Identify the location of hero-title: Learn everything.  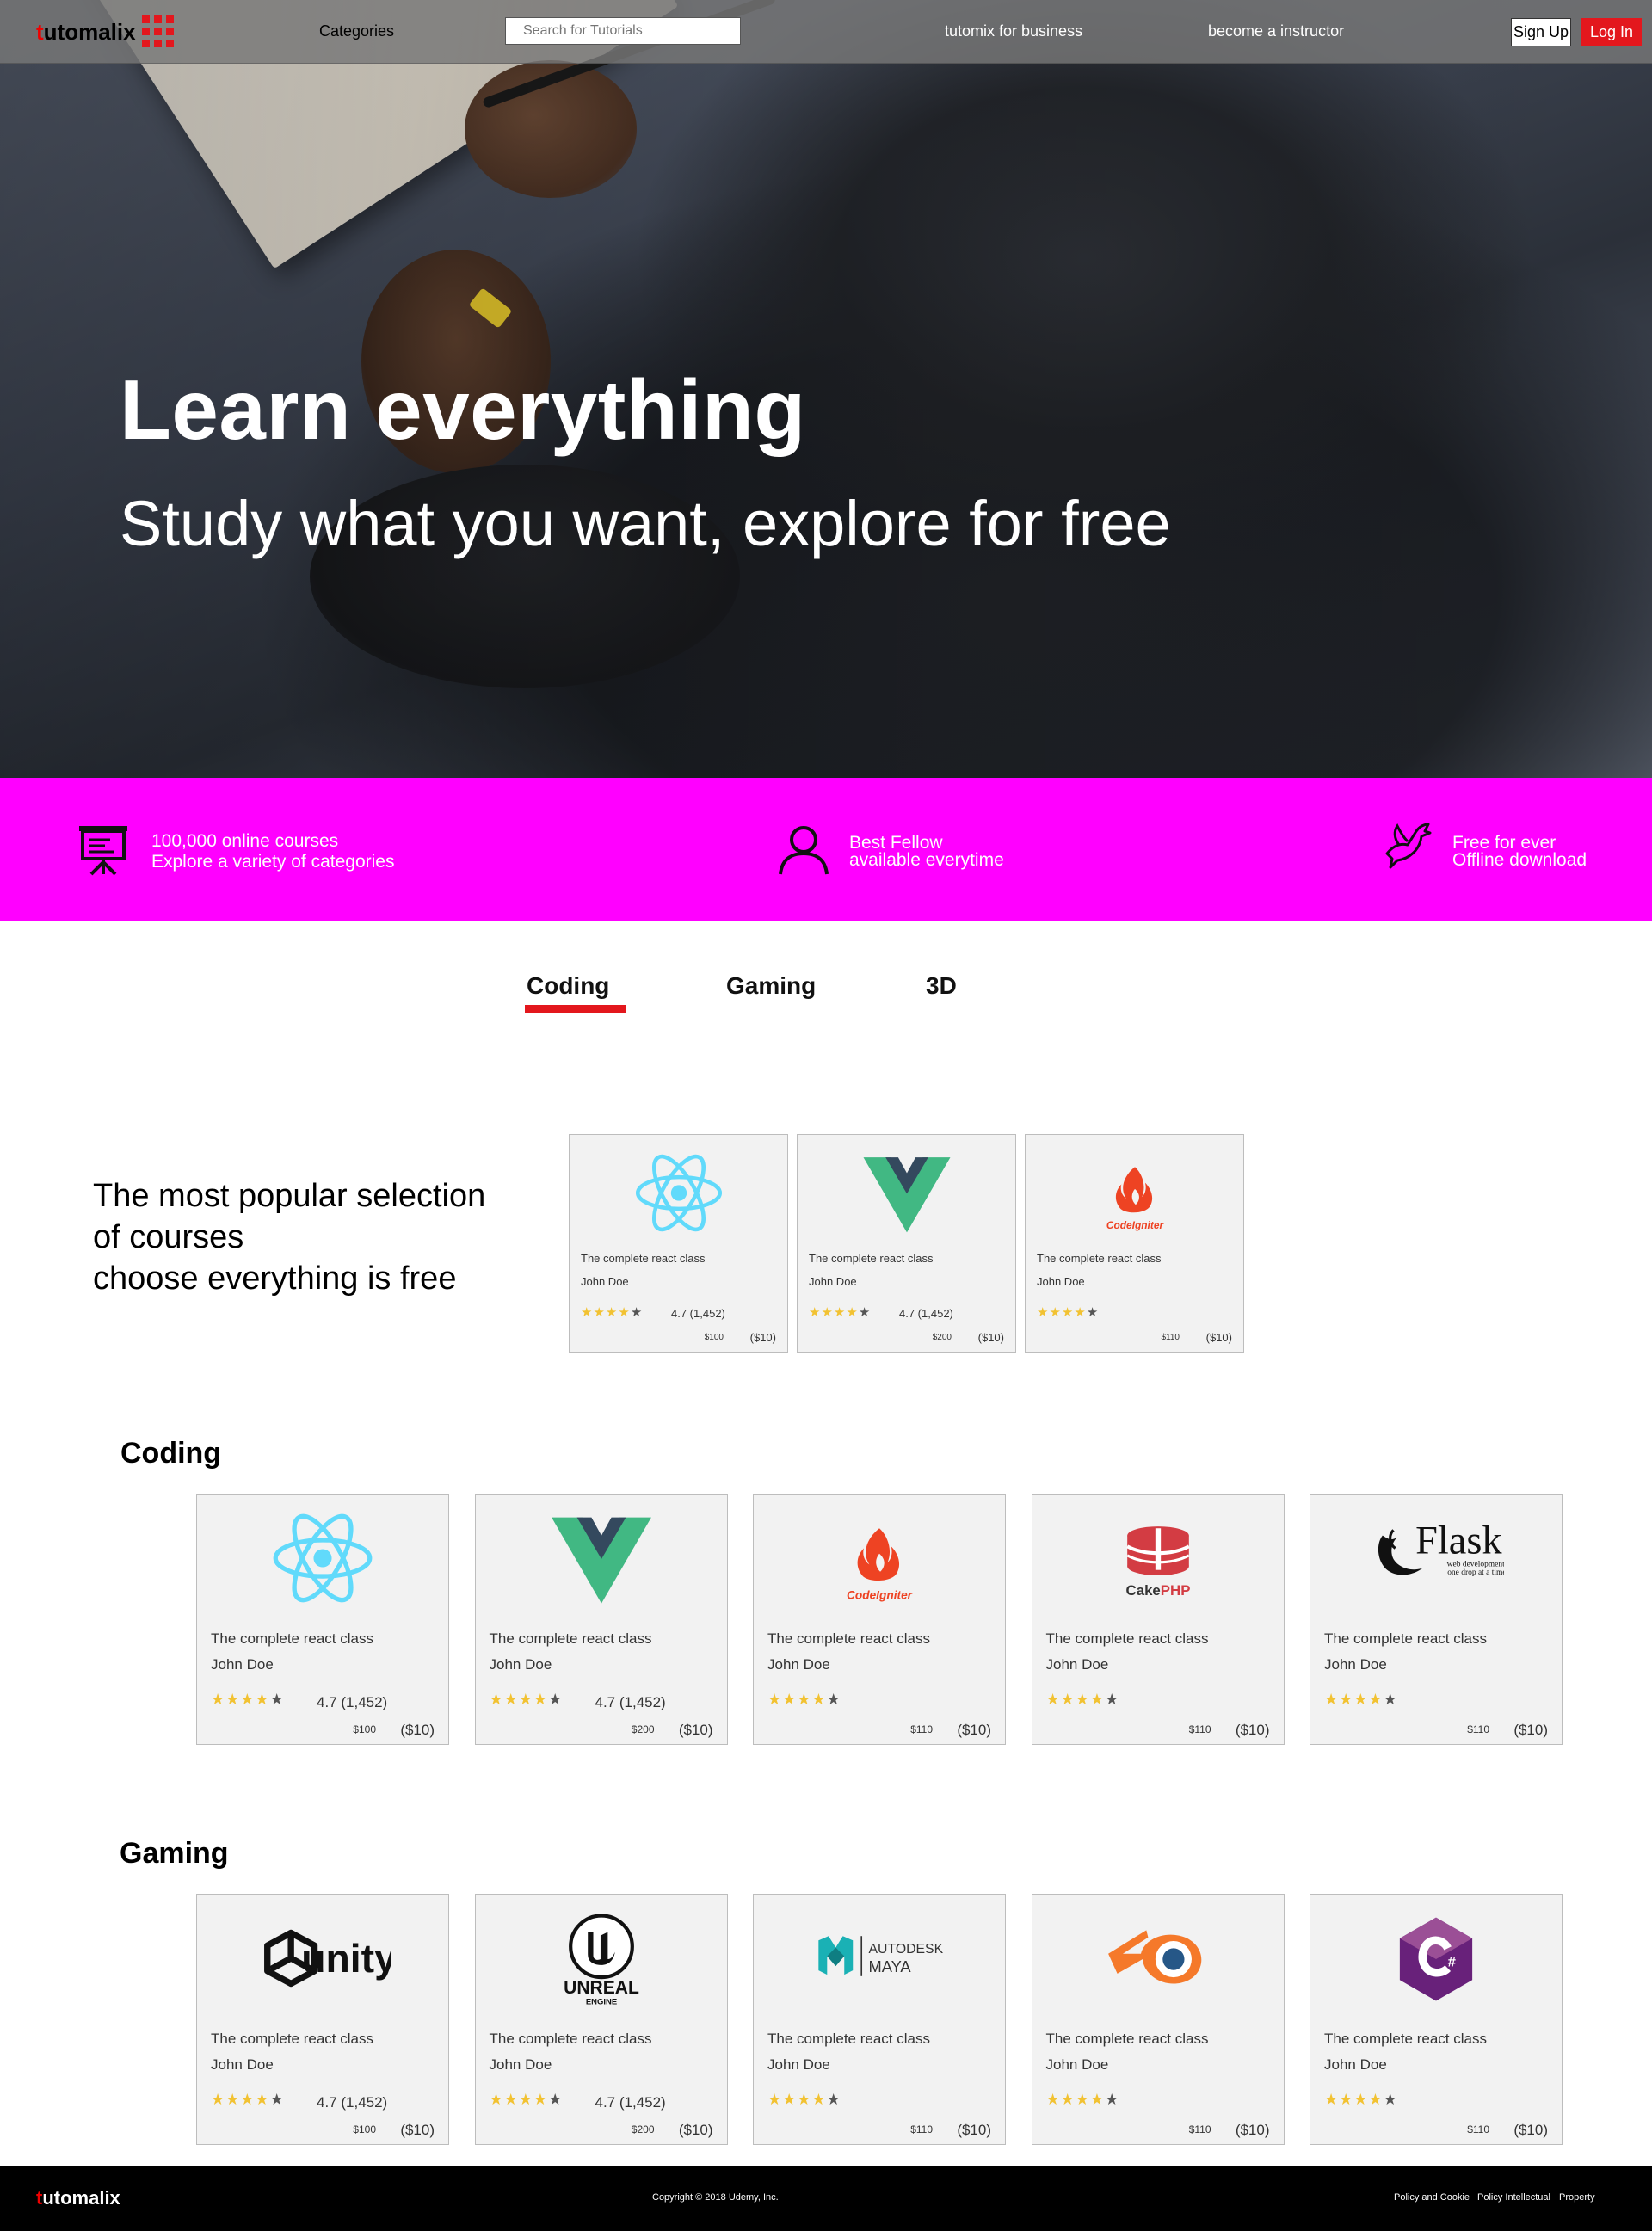
(463, 409).